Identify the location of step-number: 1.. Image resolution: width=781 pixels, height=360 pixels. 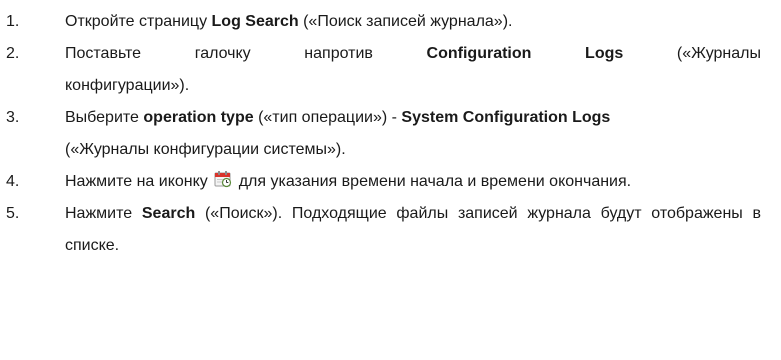
(13, 21).